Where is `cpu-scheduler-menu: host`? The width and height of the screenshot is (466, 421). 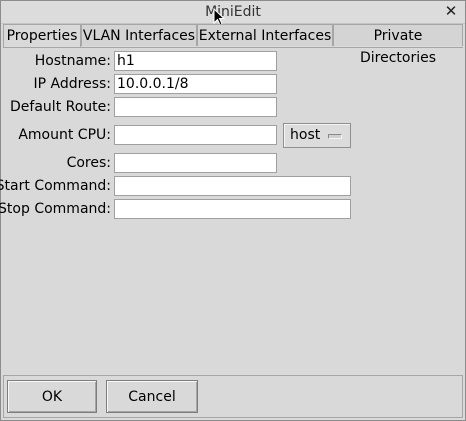
cpu-scheduler-menu: host is located at coordinates (317, 135).